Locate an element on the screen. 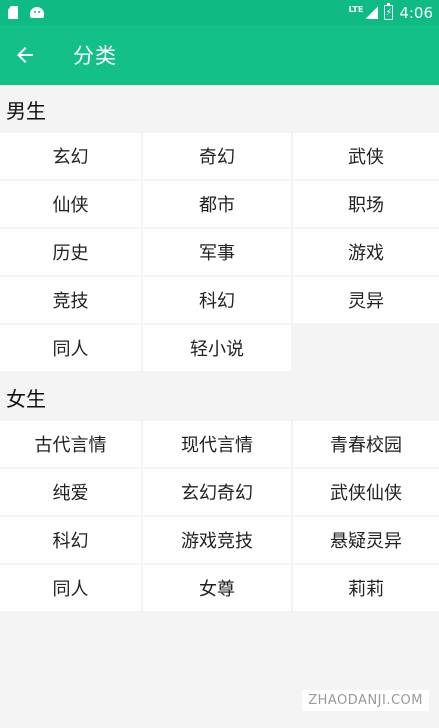 The image size is (439, 728). category-item: 玄幻奇幻 is located at coordinates (217, 492).